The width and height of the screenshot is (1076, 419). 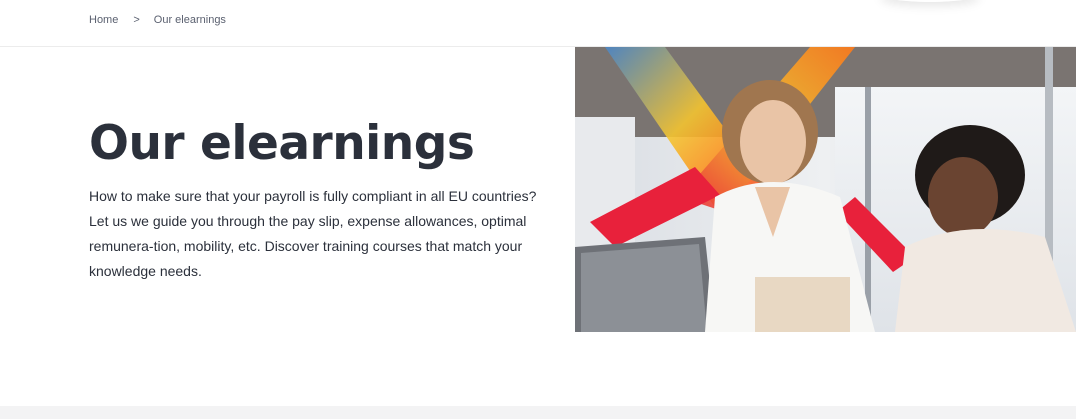 I want to click on next-section-band, so click(x=538, y=412).